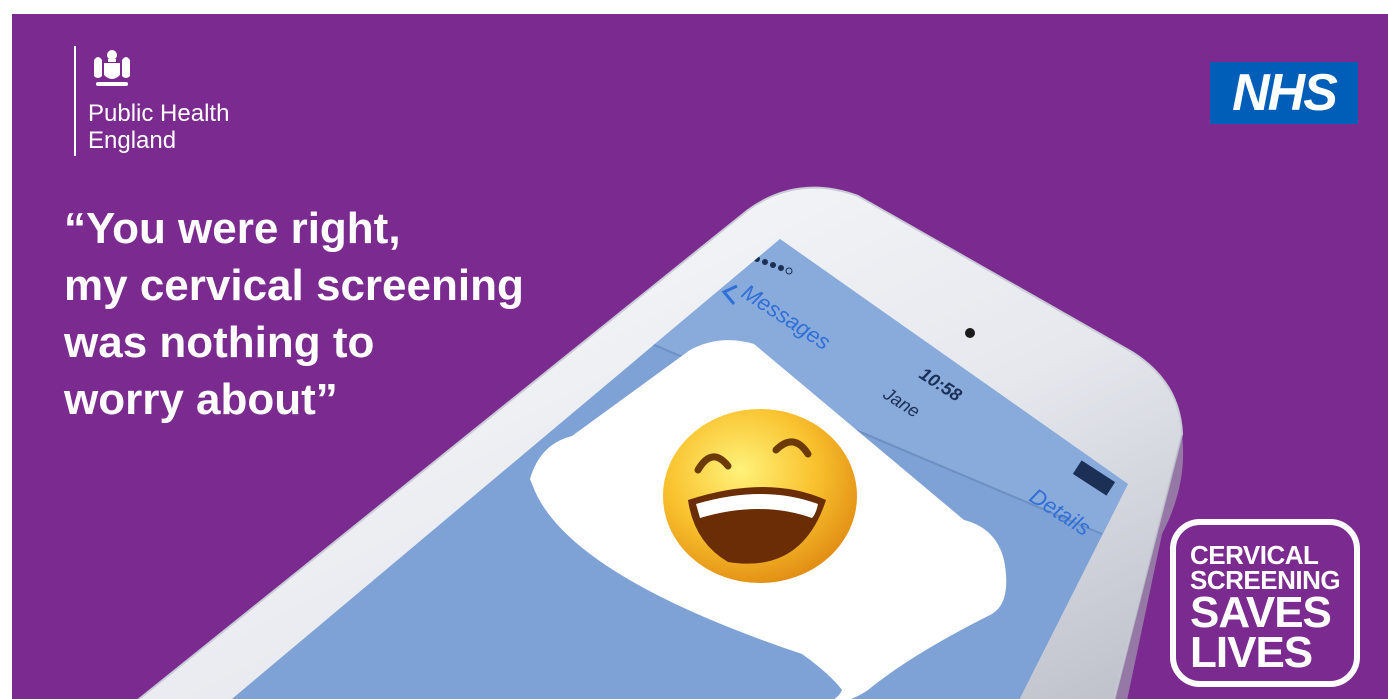  What do you see at coordinates (1251, 652) in the screenshot?
I see `badge-line-4: LIVES` at bounding box center [1251, 652].